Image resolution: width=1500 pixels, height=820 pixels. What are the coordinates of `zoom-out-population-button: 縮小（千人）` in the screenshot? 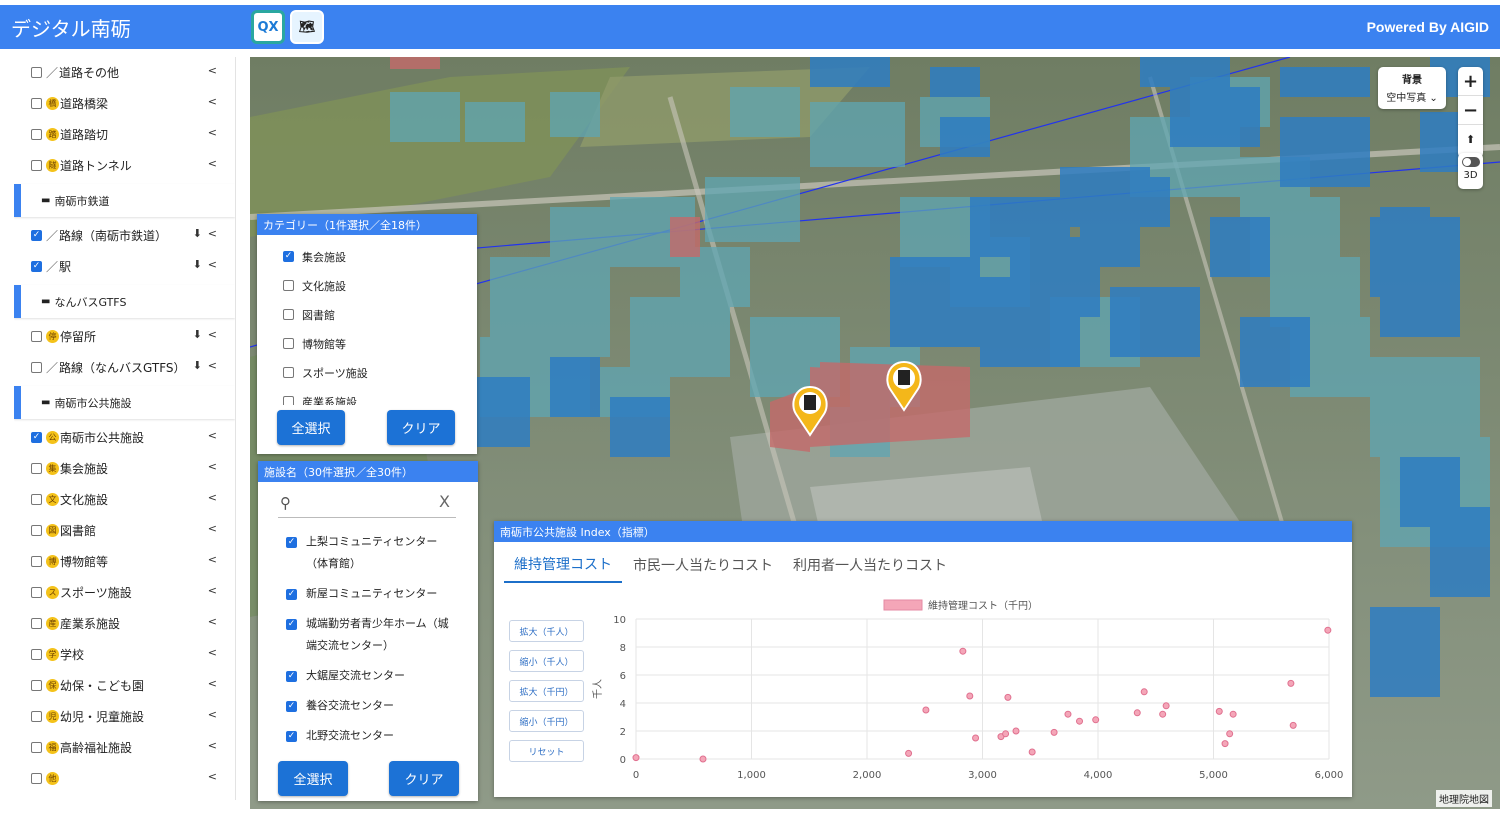 It's located at (546, 661).